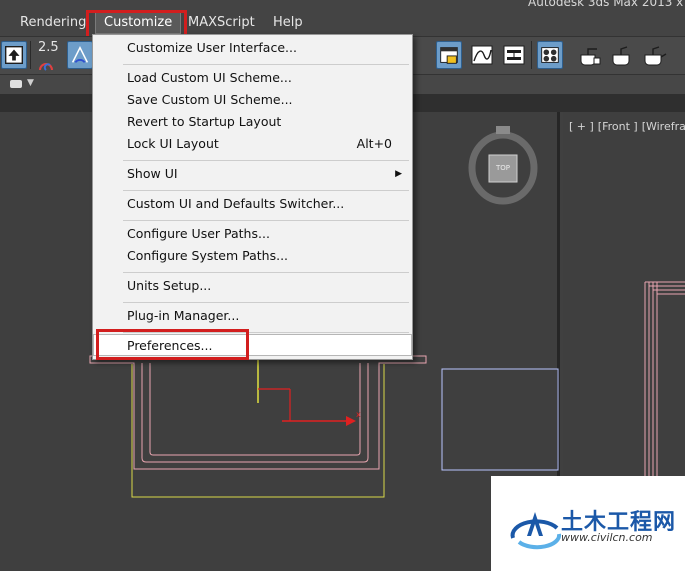  Describe the element at coordinates (48, 47) in the screenshot. I see `snap-value: 2.5` at that location.